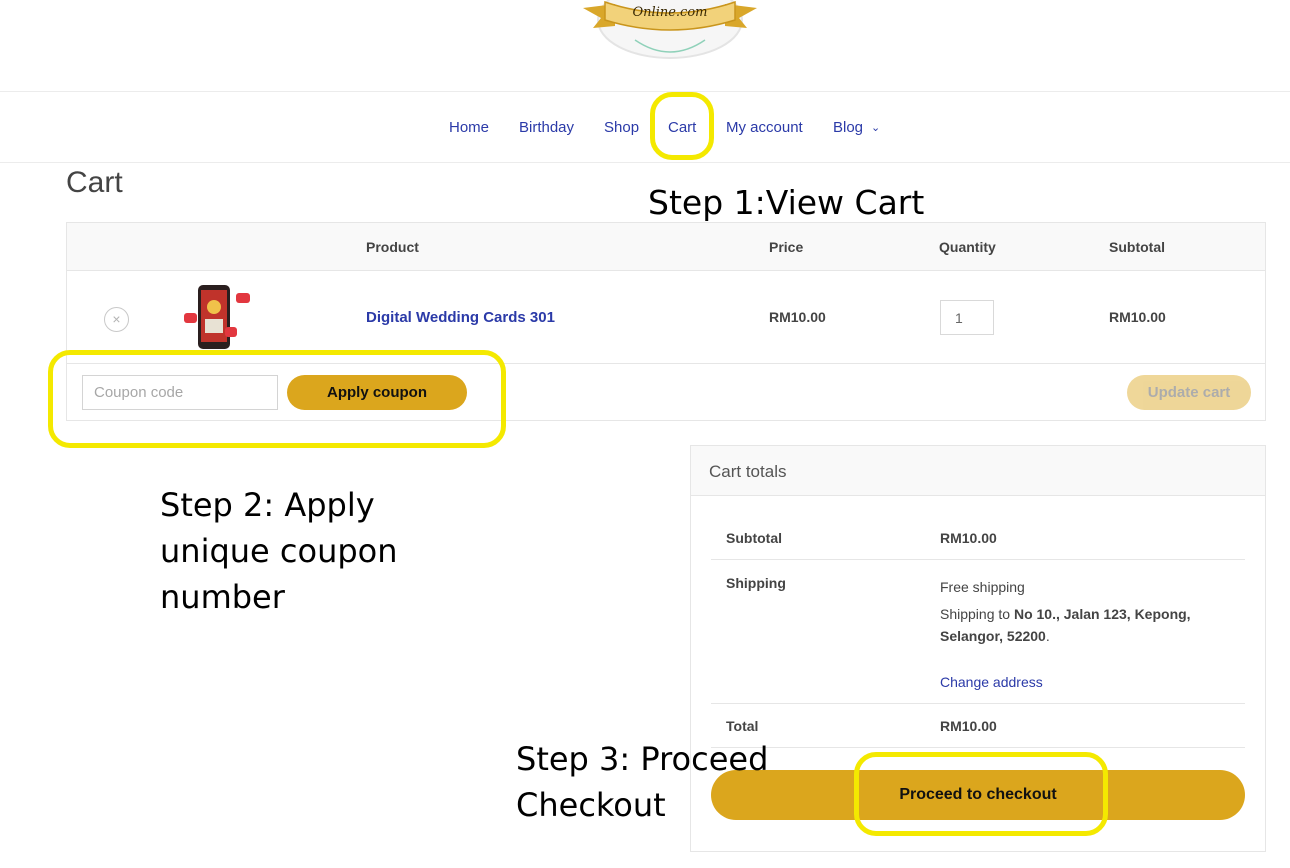  What do you see at coordinates (116, 319) in the screenshot?
I see `remove-item-icon: ×` at bounding box center [116, 319].